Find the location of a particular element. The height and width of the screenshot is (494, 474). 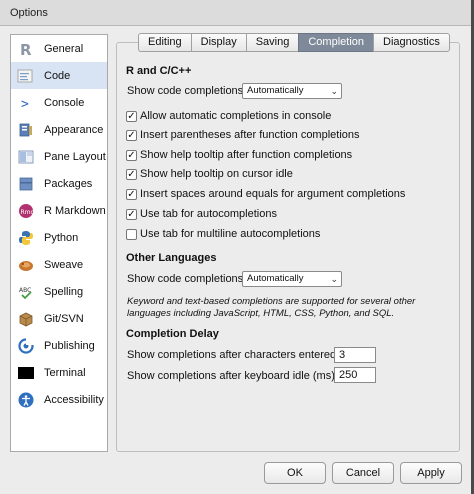

sidebar-item-r-markdown: Rmd R Markdown is located at coordinates (59, 210).